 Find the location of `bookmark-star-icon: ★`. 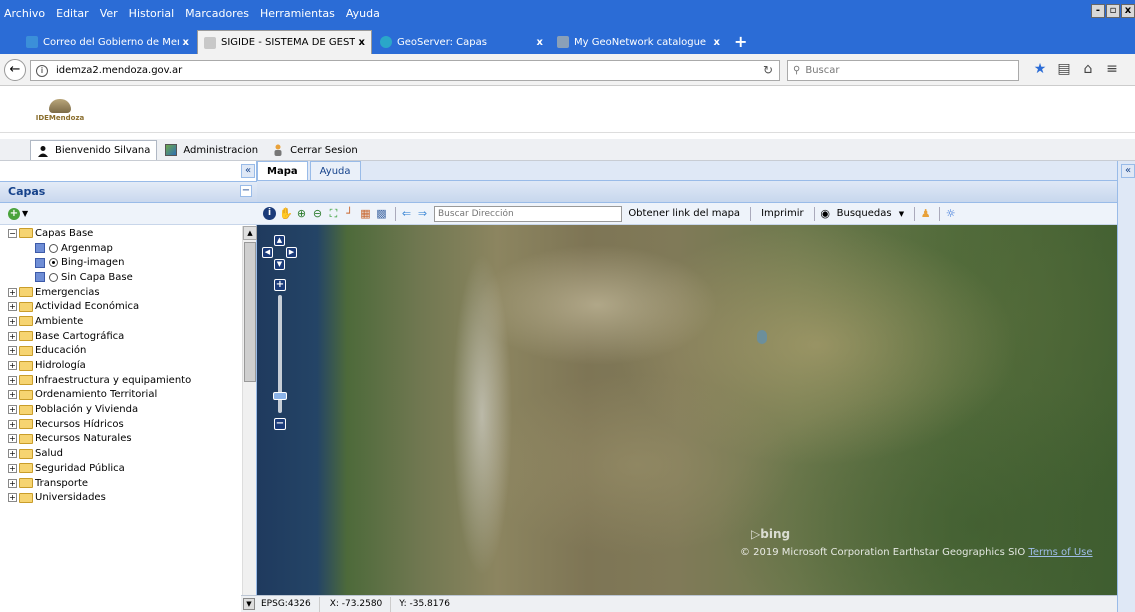

bookmark-star-icon: ★ is located at coordinates (1040, 69).